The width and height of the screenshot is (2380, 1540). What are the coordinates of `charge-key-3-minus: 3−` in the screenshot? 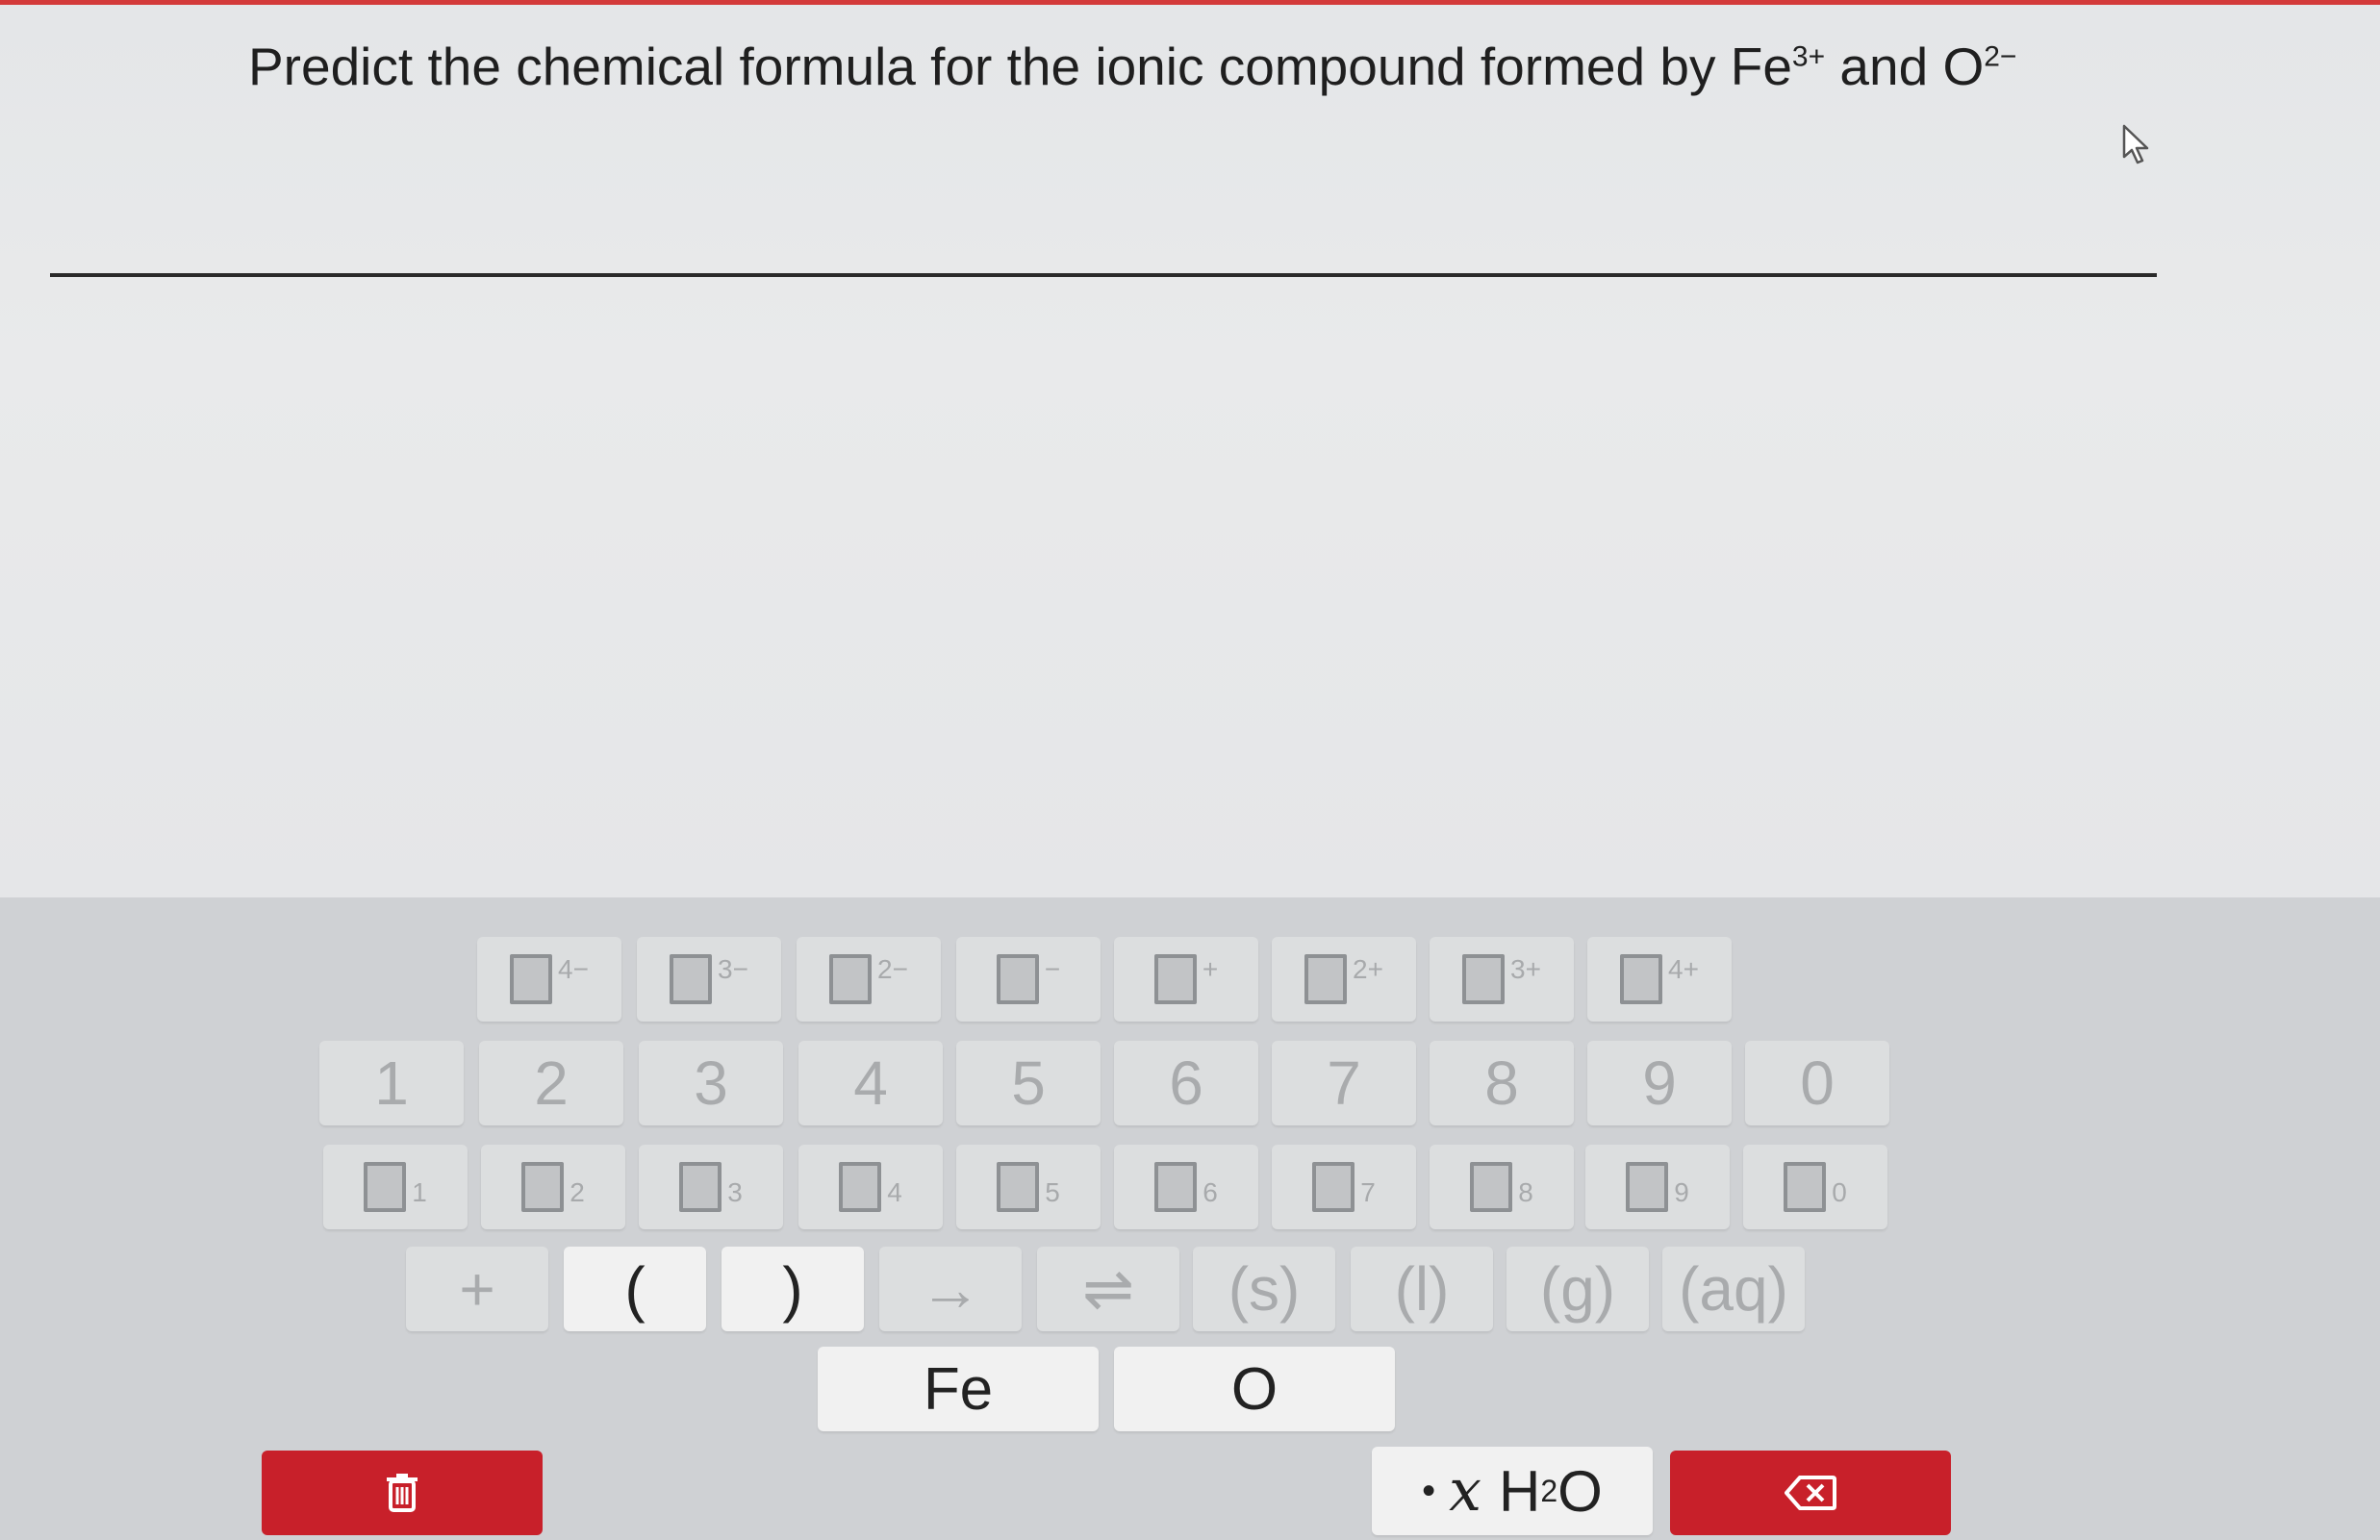 It's located at (709, 979).